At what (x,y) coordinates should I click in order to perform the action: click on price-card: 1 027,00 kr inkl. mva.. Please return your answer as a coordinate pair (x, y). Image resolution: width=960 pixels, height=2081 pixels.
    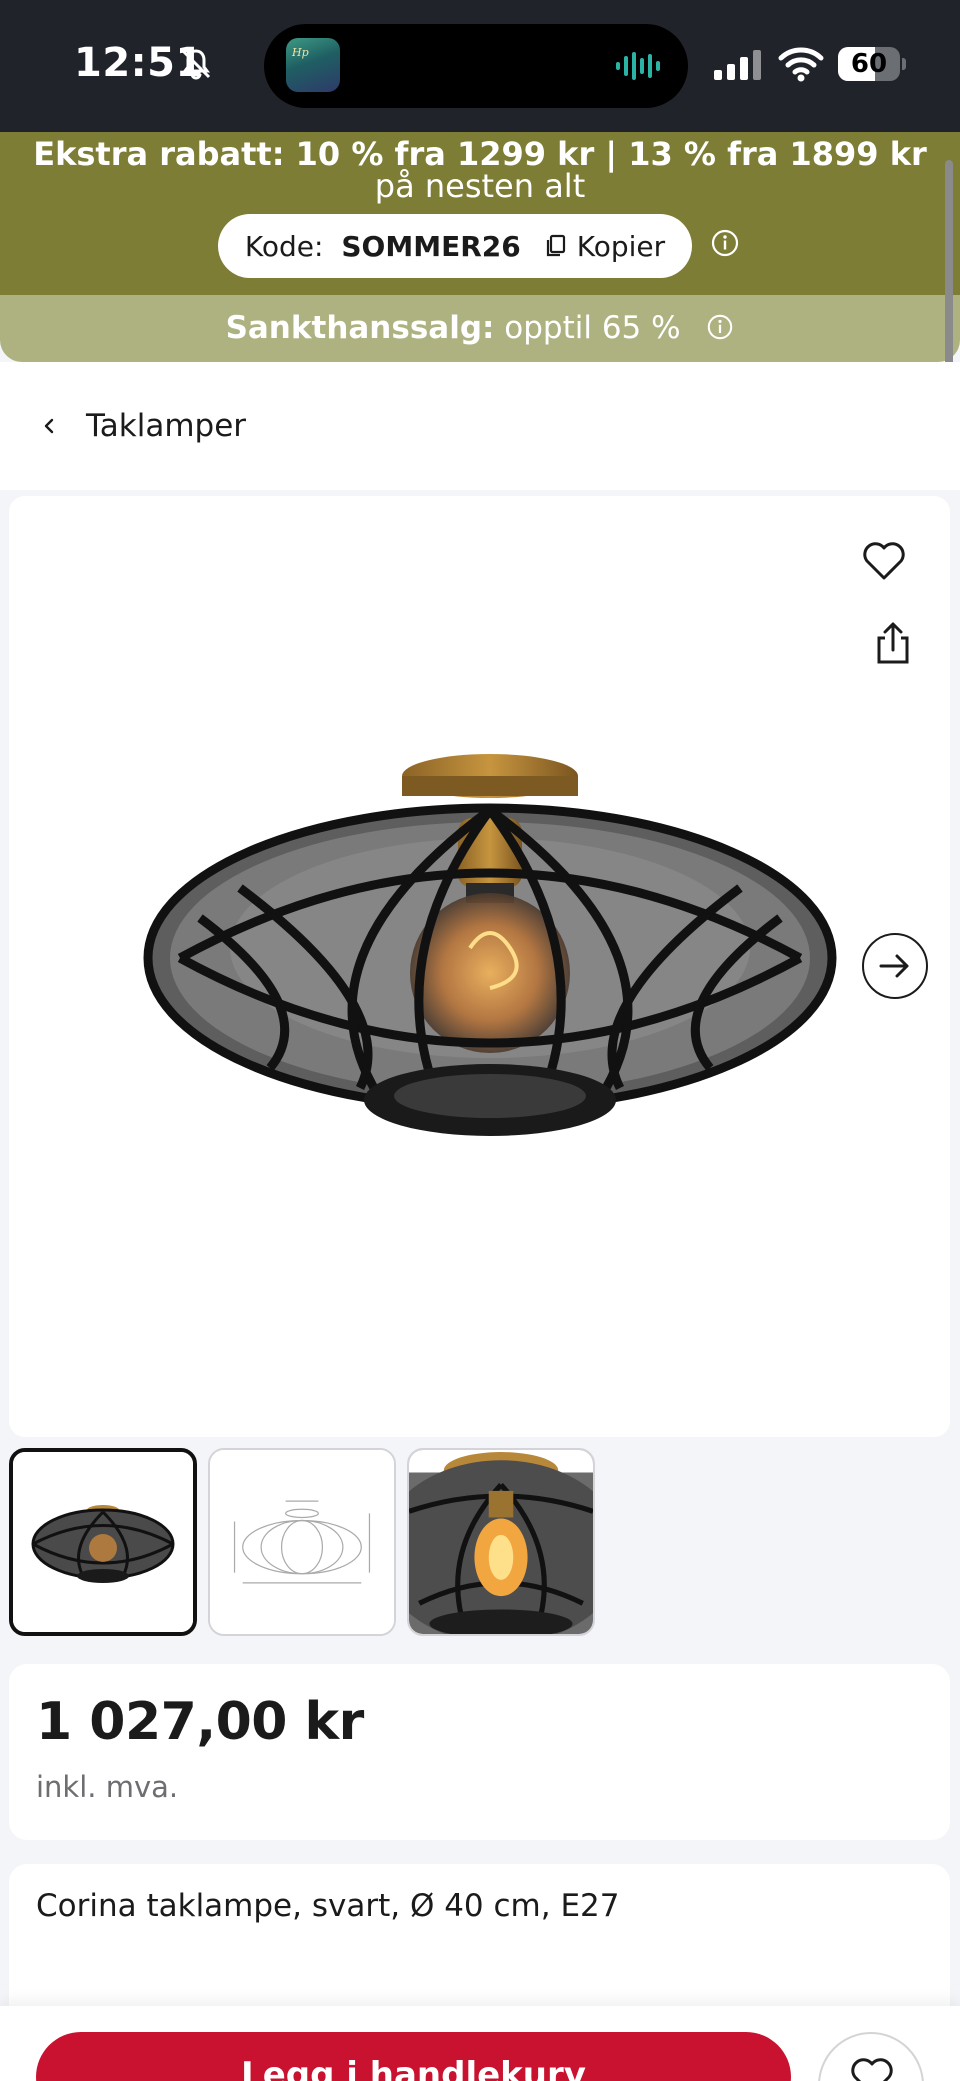
    Looking at the image, I should click on (479, 1752).